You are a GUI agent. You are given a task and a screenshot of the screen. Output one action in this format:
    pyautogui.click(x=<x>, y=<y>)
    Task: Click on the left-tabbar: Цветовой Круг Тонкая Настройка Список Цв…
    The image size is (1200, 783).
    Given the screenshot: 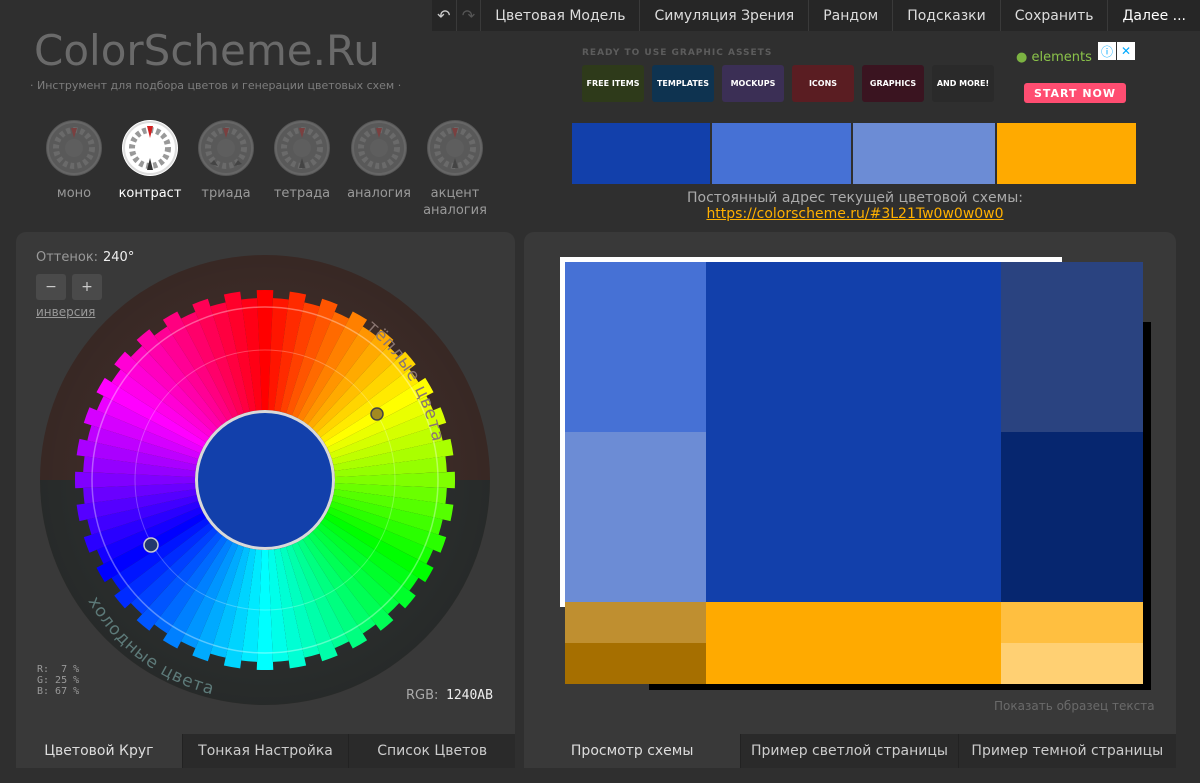 What is the action you would take?
    pyautogui.click(x=266, y=751)
    